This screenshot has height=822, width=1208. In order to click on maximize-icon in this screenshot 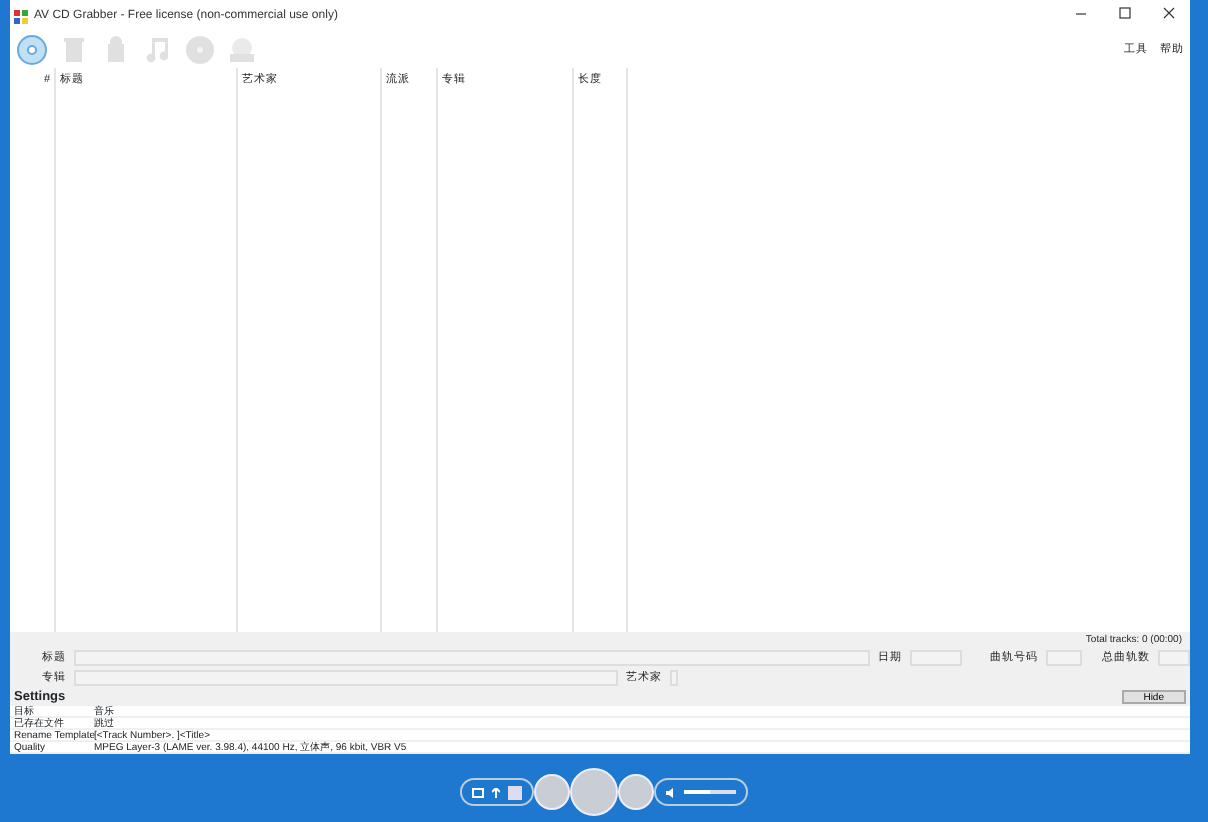, I will do `click(1124, 13)`.